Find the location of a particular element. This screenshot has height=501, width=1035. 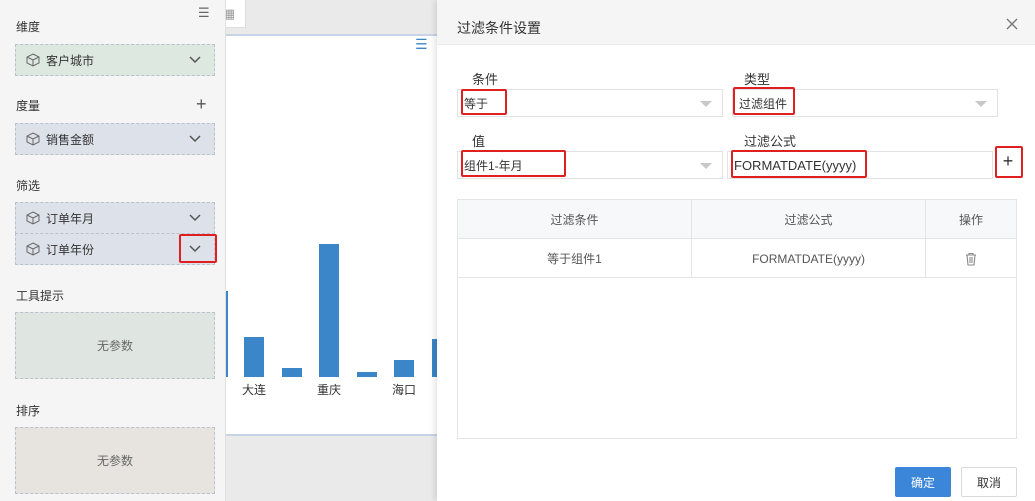

filter-section-title: 筛选 is located at coordinates (28, 186).